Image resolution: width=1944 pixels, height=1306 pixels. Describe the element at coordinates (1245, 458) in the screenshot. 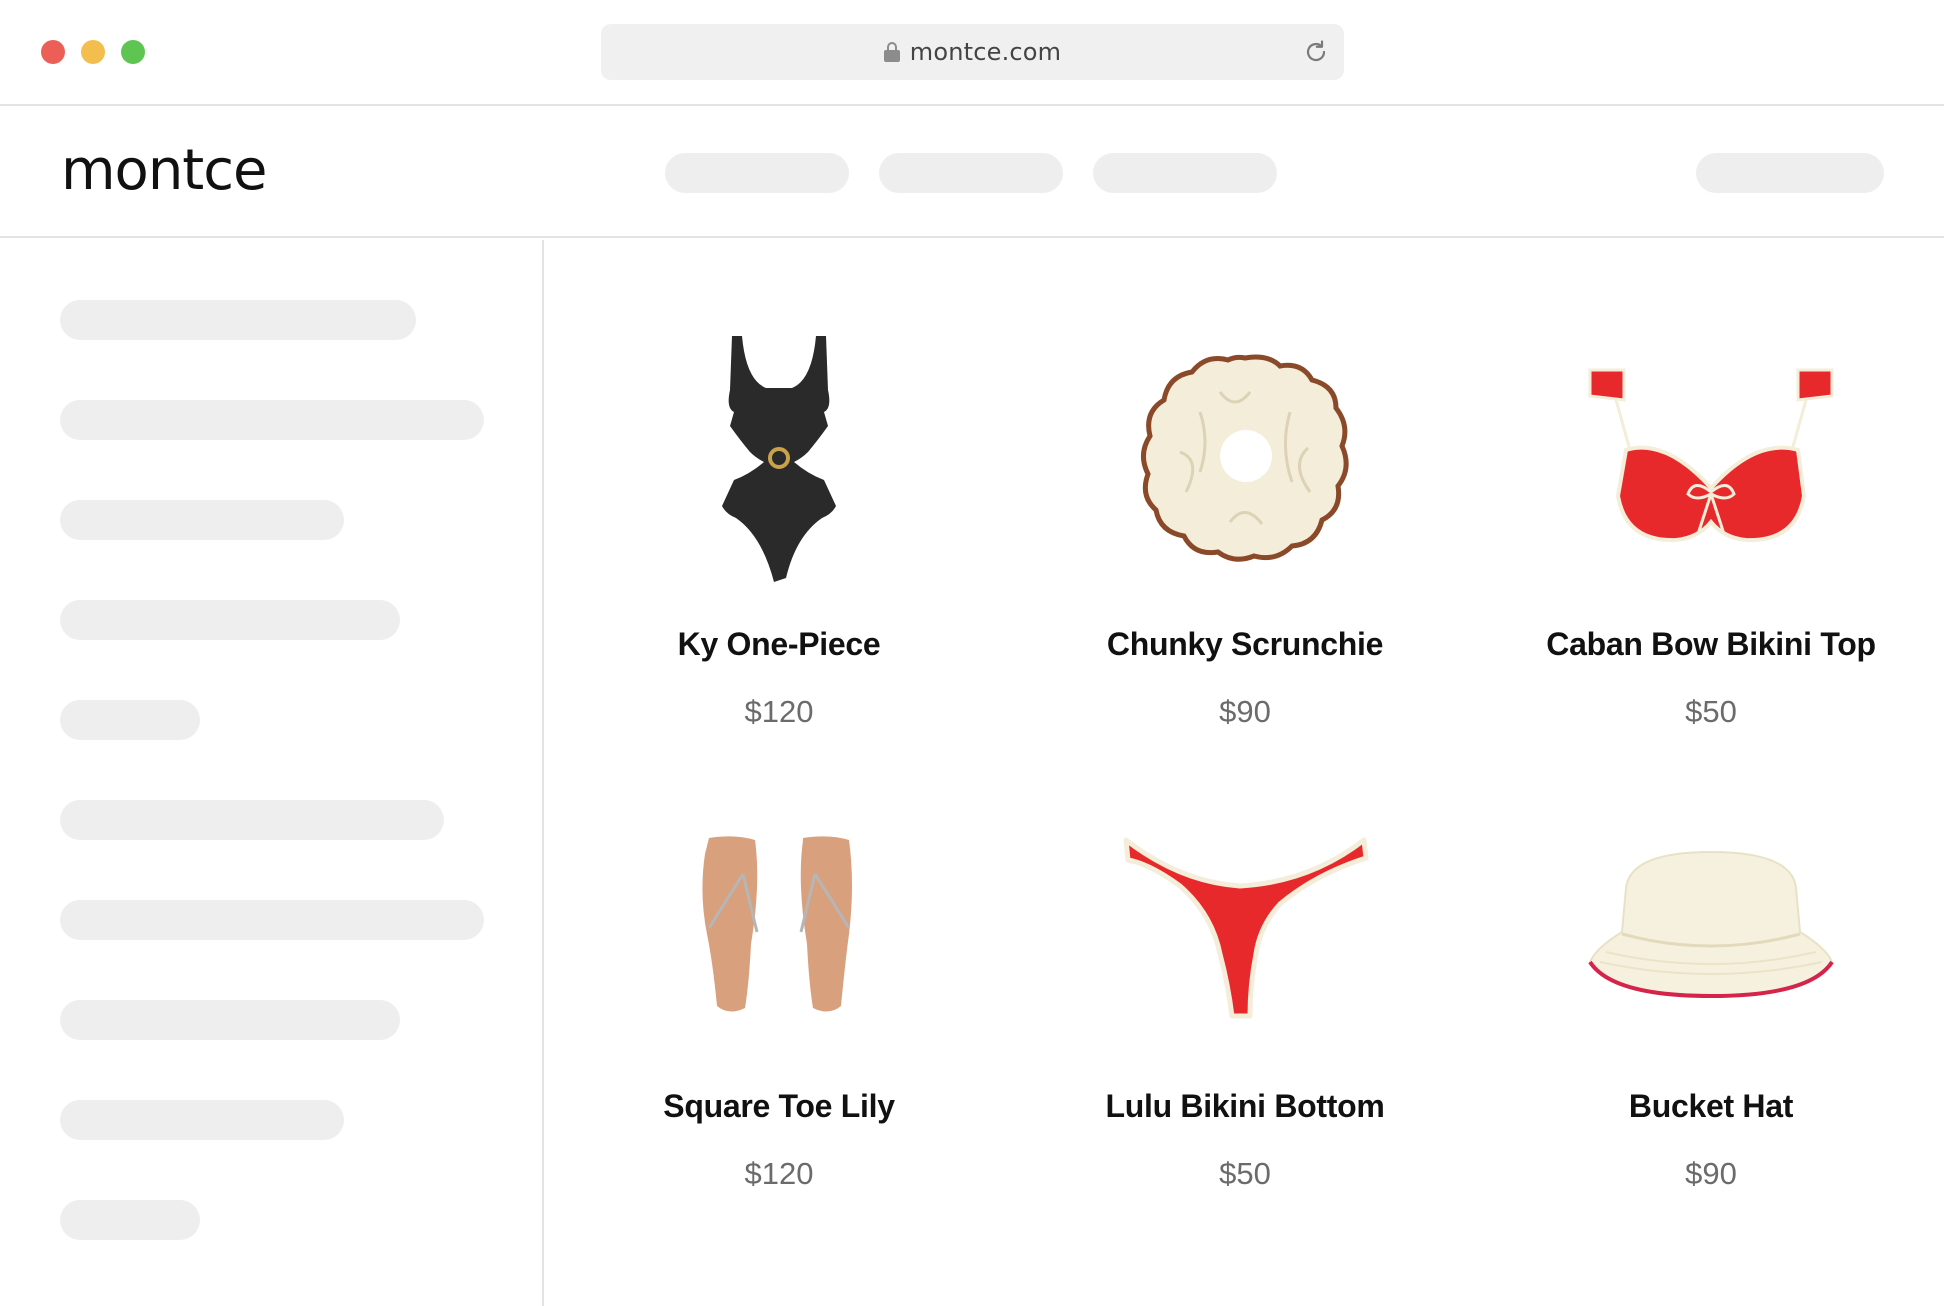

I see `scrunchie-image` at that location.